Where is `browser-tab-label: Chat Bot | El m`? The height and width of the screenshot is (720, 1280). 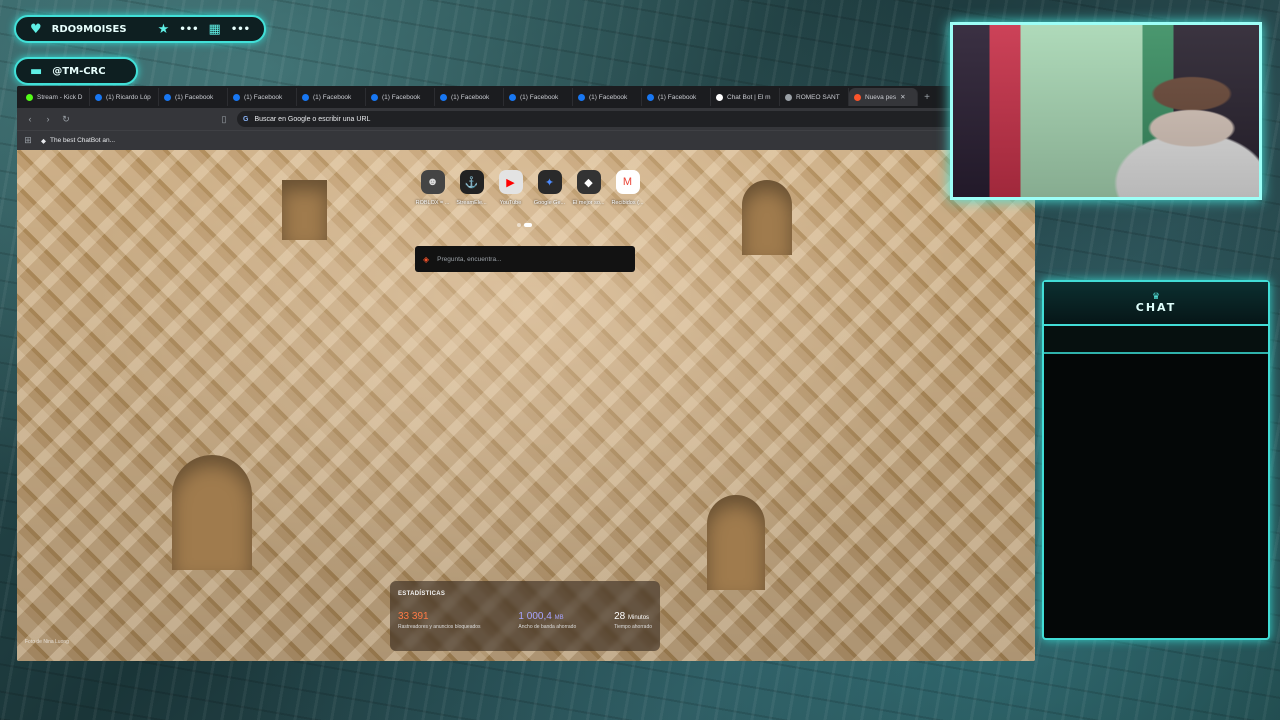
browser-tab-label: Chat Bot | El m is located at coordinates (749, 97).